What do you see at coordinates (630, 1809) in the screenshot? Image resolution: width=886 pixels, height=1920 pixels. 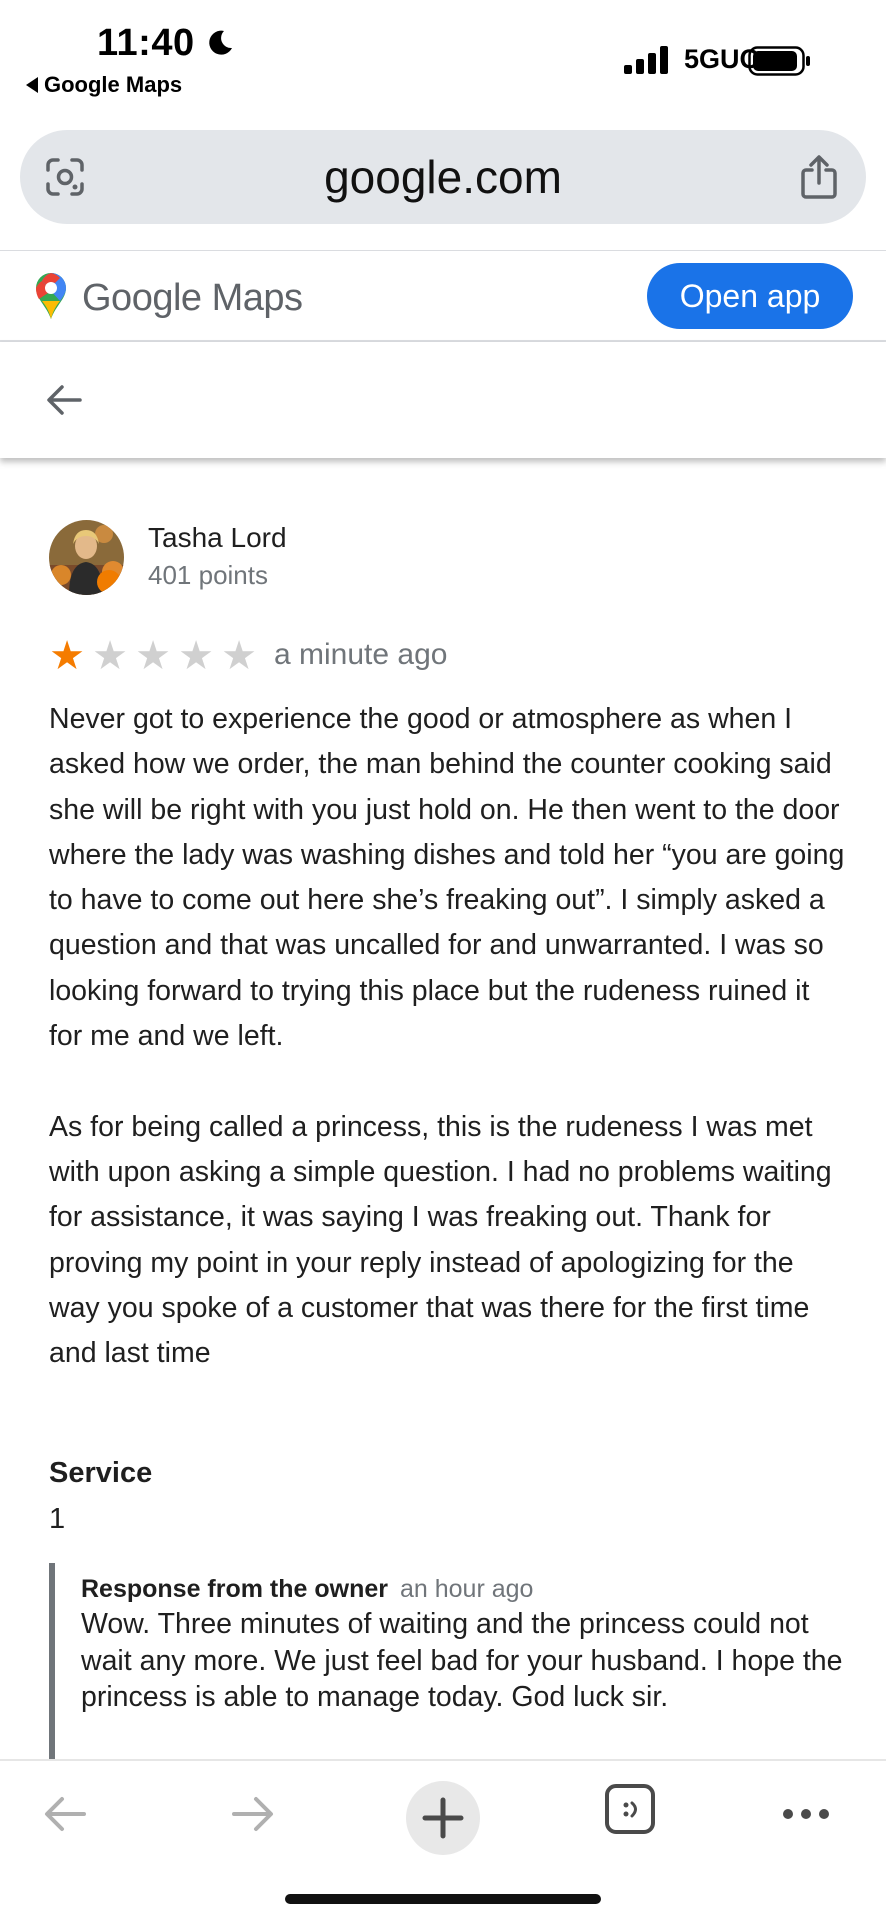 I see `tabs-icon` at bounding box center [630, 1809].